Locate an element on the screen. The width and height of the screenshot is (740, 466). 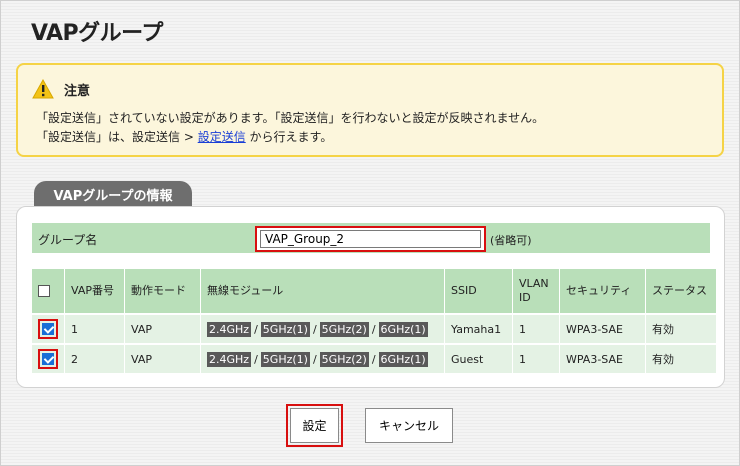
ssid: Yamaha1 is located at coordinates (478, 328).